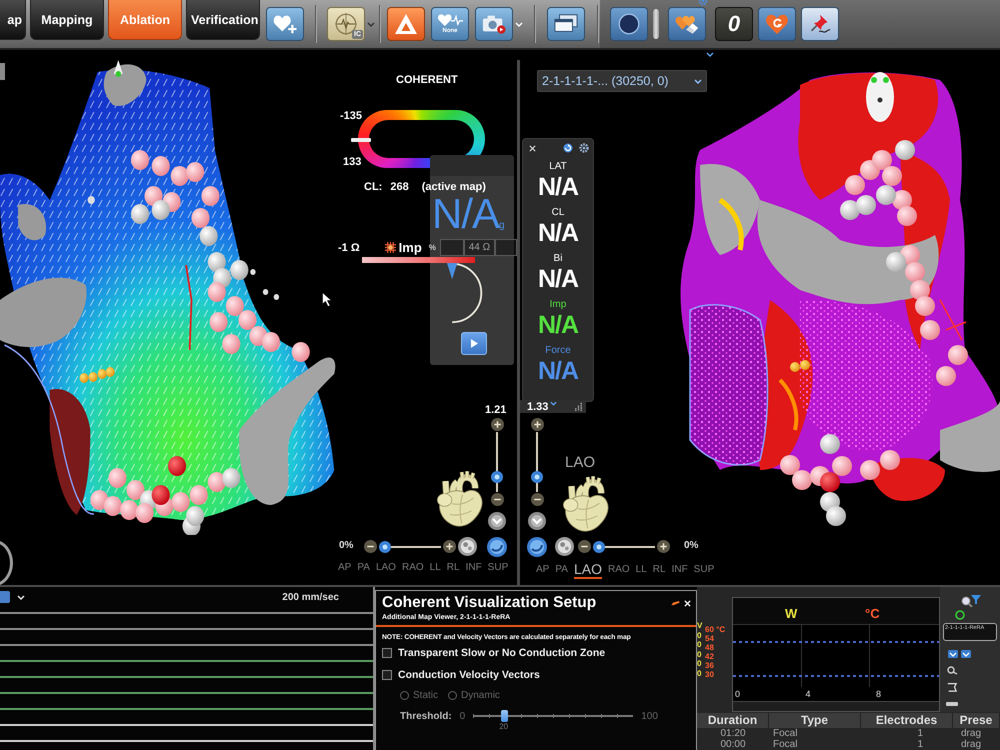 This screenshot has height=750, width=1000. Describe the element at coordinates (622, 81) in the screenshot. I see `map-selector: 2-1-1-1-1-... (30250, 0)` at that location.